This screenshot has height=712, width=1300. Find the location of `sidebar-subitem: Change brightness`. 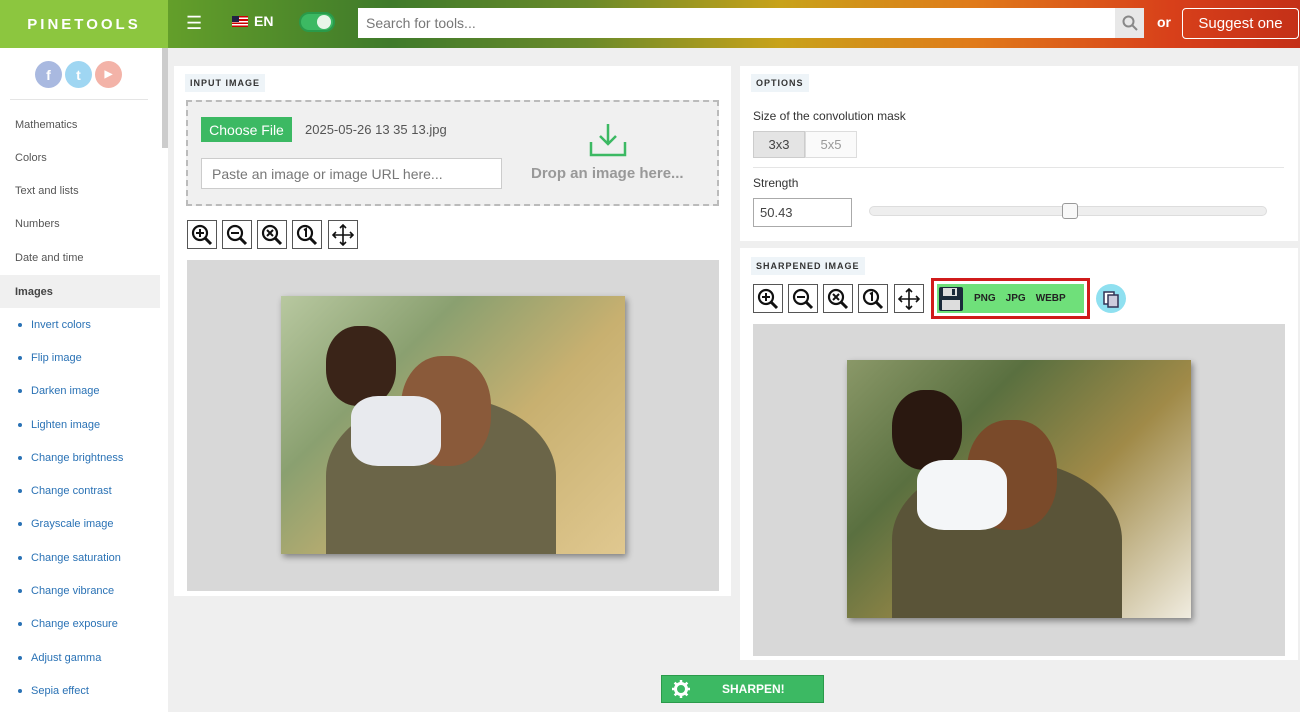

sidebar-subitem: Change brightness is located at coordinates (70, 457).